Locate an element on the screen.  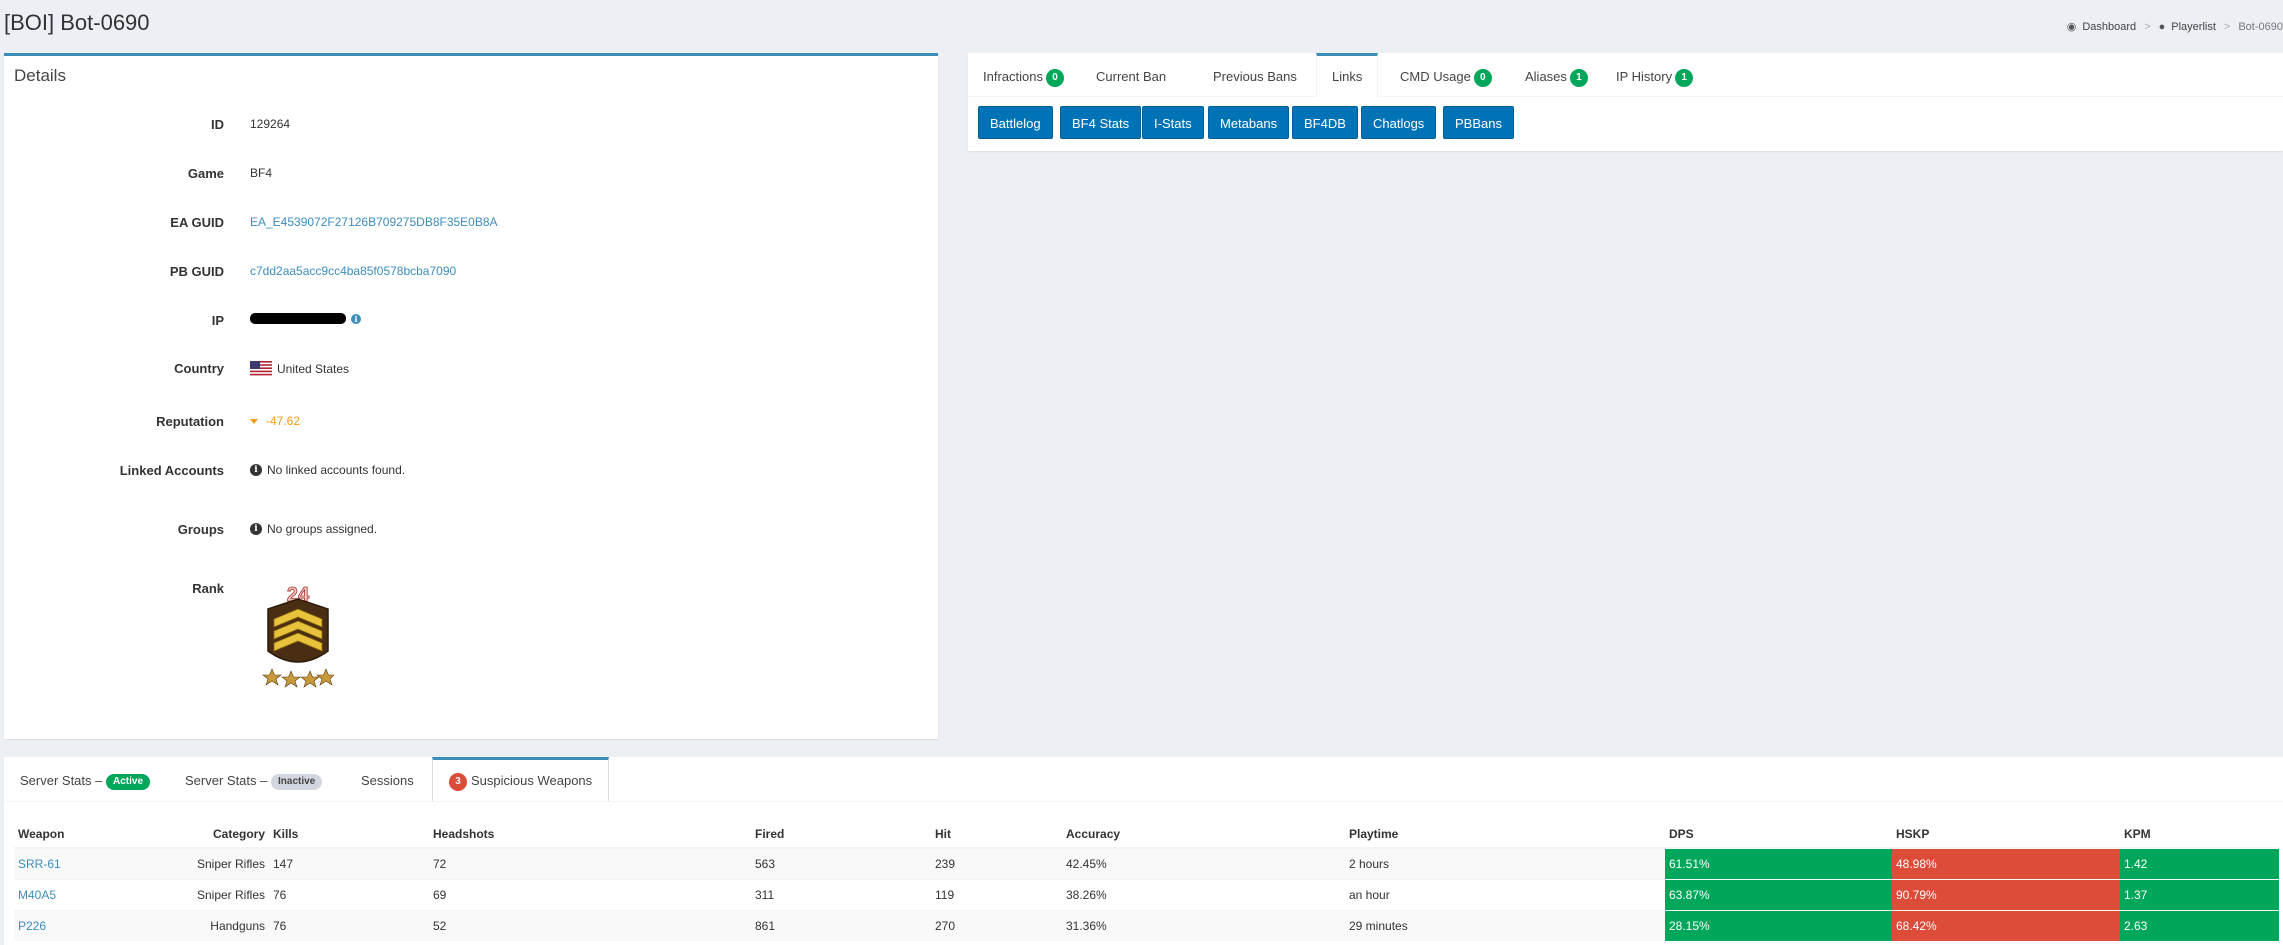
tab-aliases: Aliases 1 is located at coordinates (1556, 75).